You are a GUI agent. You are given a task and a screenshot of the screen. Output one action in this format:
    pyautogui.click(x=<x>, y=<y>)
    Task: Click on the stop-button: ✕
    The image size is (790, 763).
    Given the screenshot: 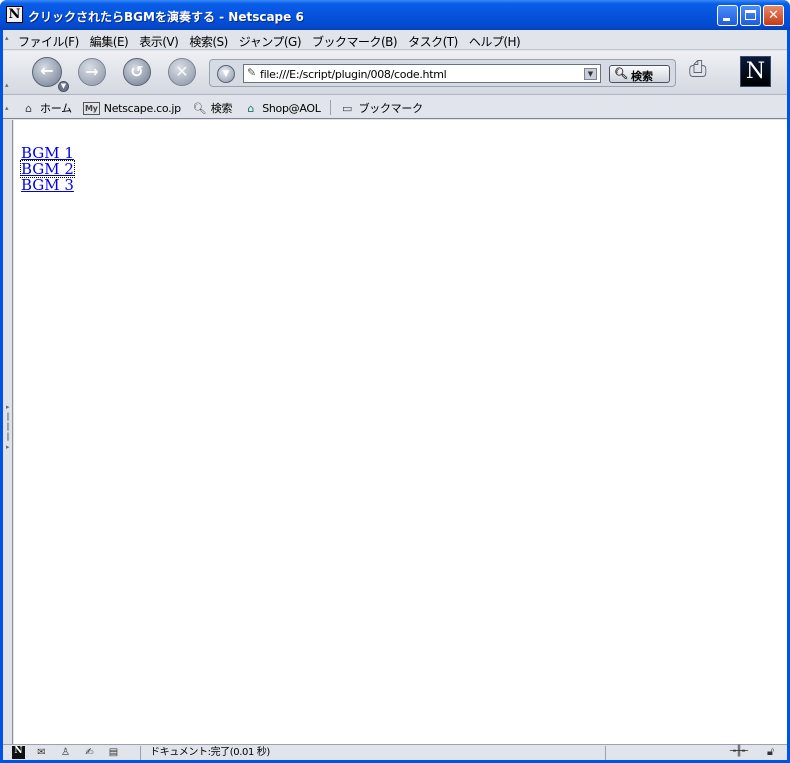 What is the action you would take?
    pyautogui.click(x=182, y=72)
    